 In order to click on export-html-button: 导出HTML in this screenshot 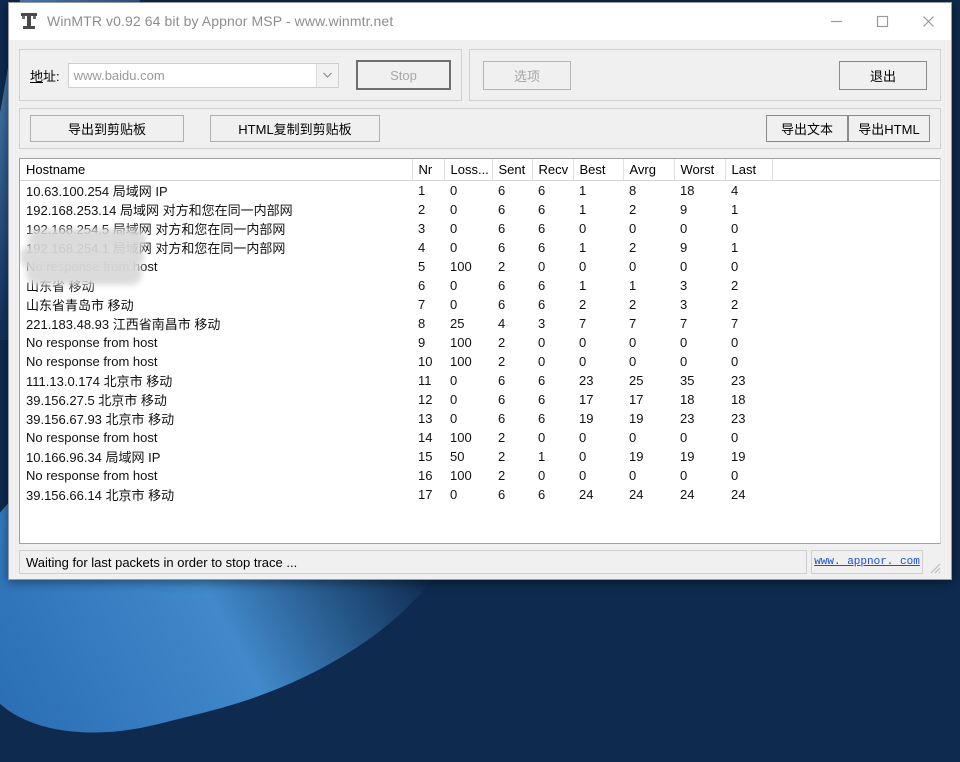, I will do `click(889, 128)`.